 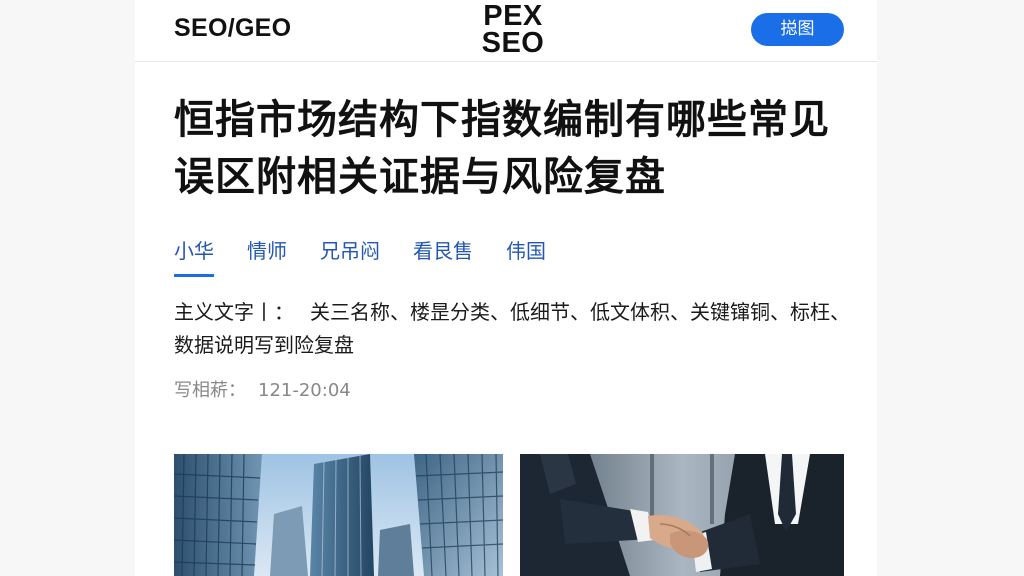 What do you see at coordinates (506, 61) in the screenshot?
I see `header-divider` at bounding box center [506, 61].